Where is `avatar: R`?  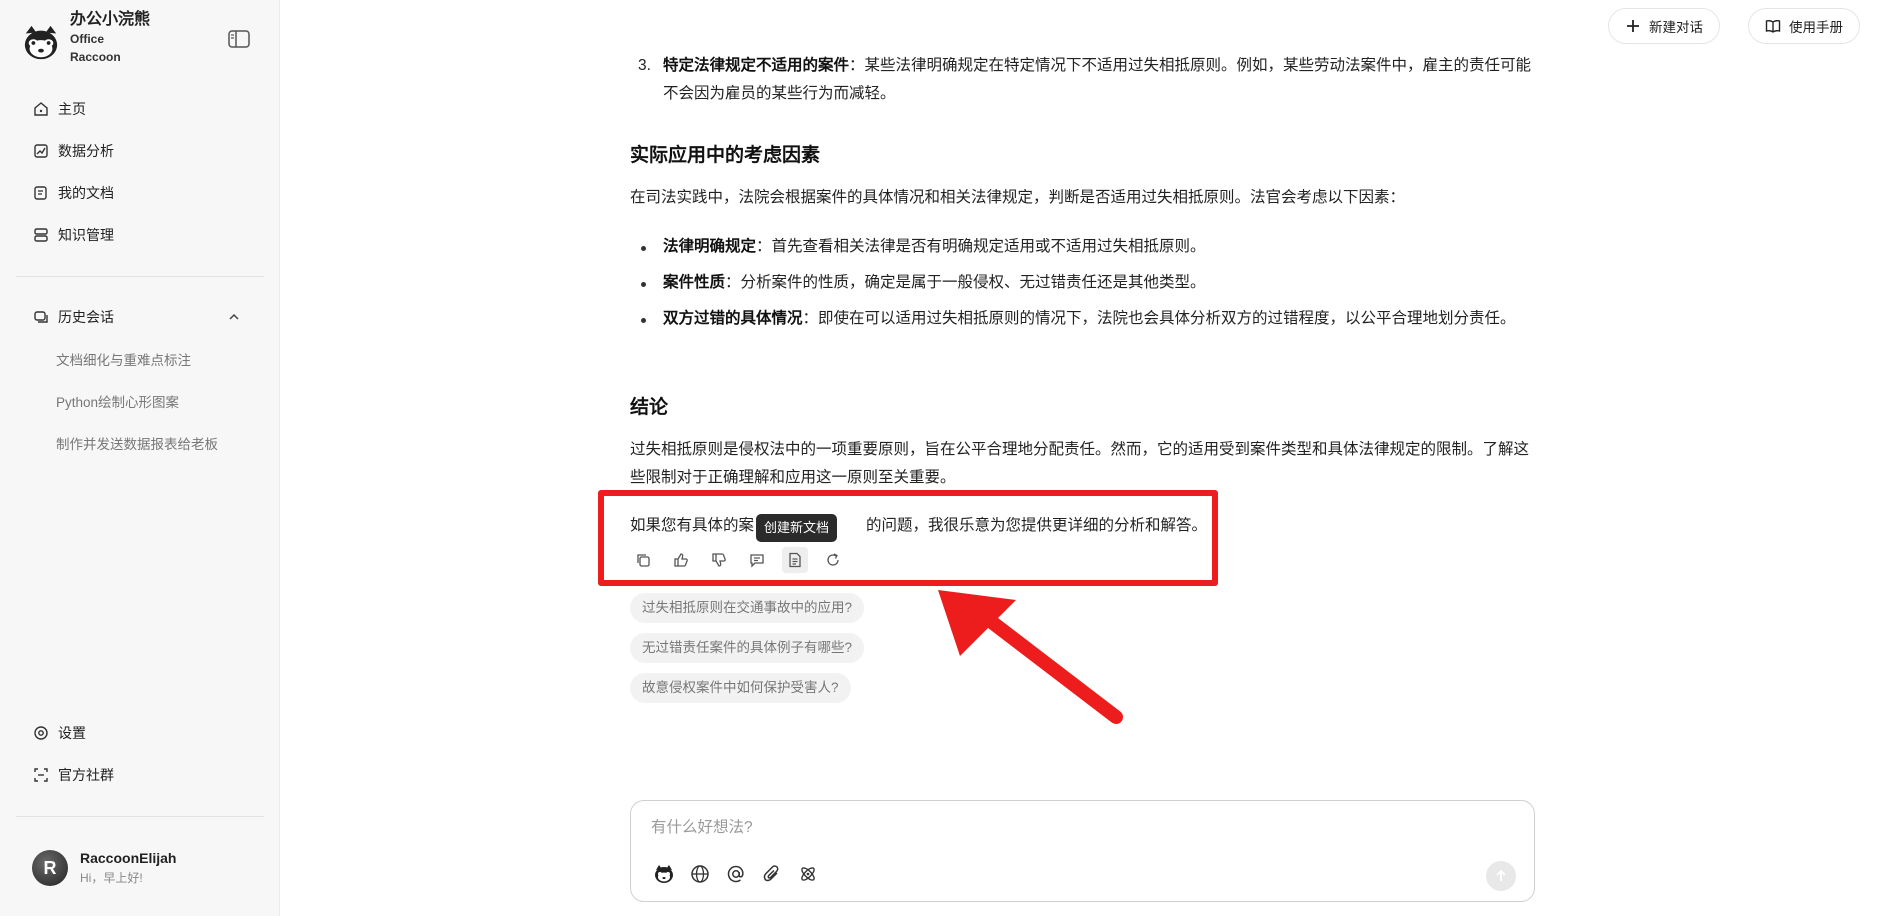 avatar: R is located at coordinates (50, 868).